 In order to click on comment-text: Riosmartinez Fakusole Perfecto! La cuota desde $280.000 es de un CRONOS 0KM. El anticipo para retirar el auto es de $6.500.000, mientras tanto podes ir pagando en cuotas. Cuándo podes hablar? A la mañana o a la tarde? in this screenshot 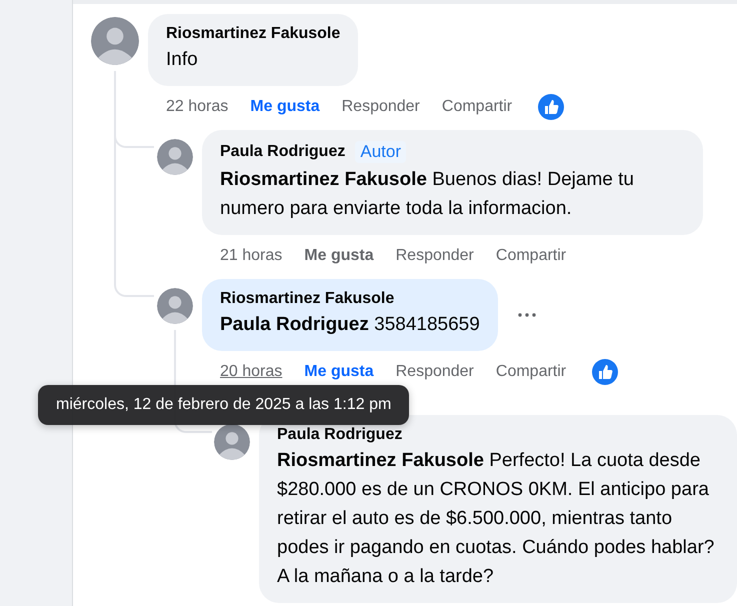, I will do `click(496, 519)`.